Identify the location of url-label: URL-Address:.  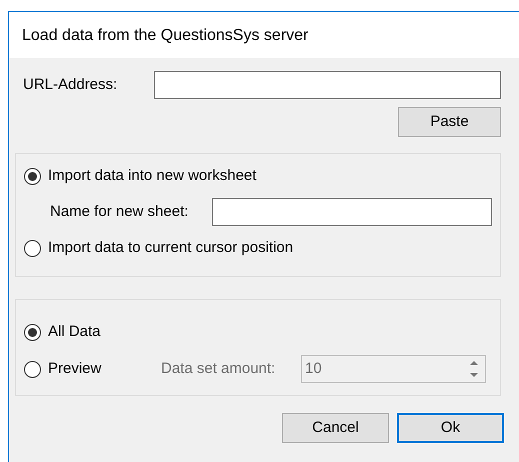
(70, 84).